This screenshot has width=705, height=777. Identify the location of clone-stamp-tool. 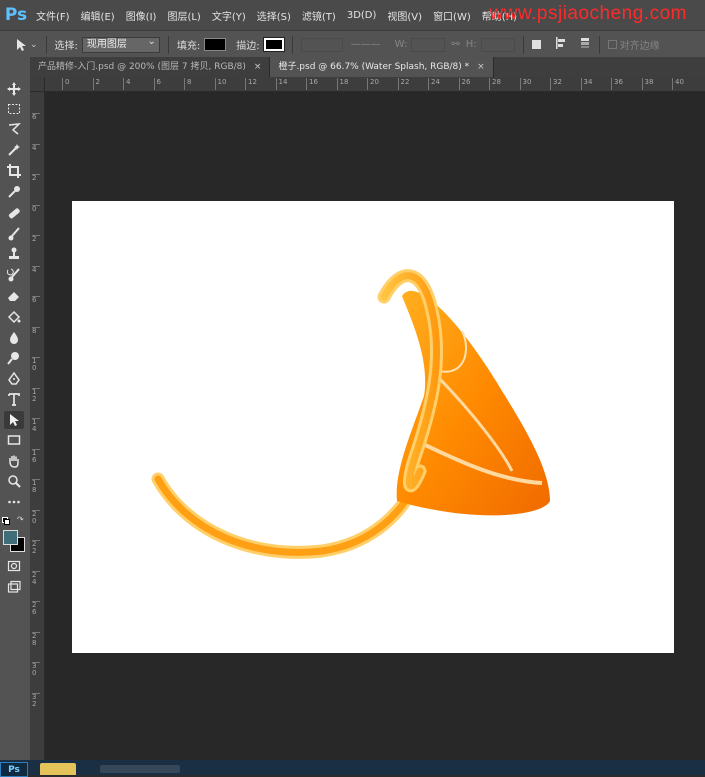
(14, 254).